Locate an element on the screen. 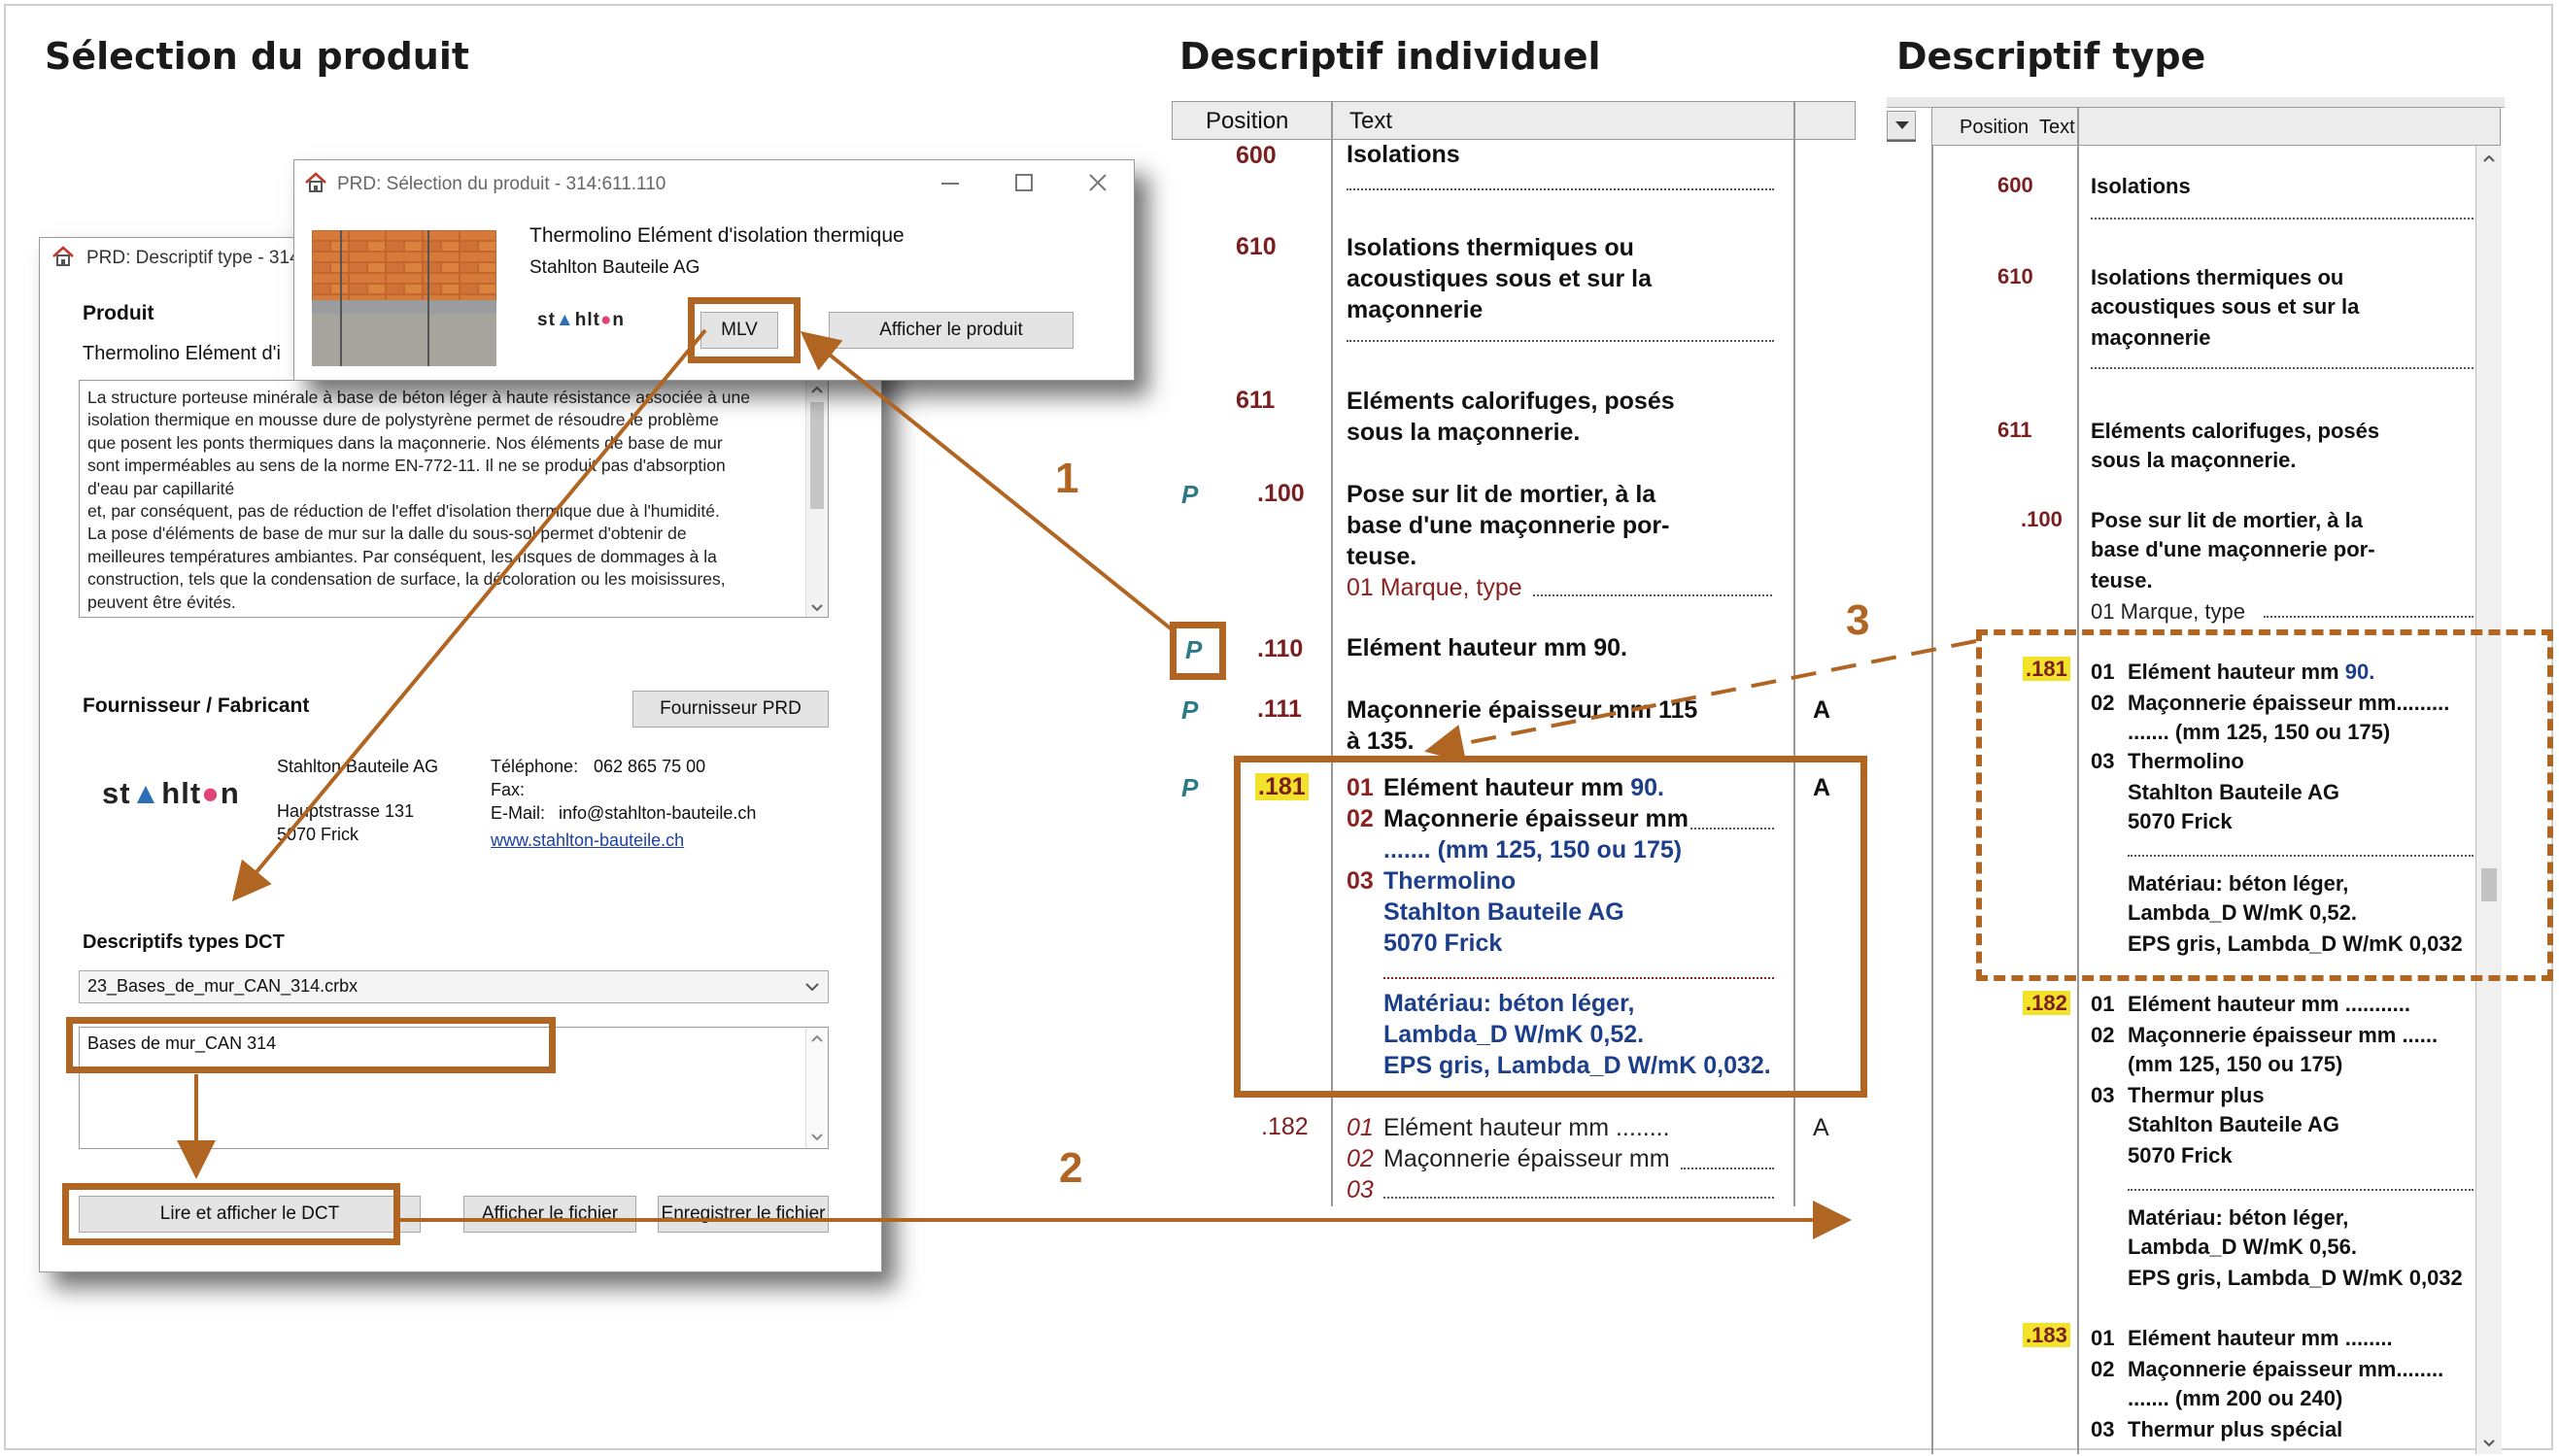 The width and height of the screenshot is (2559, 1456). type-num-183-03: 03 is located at coordinates (2103, 1429).